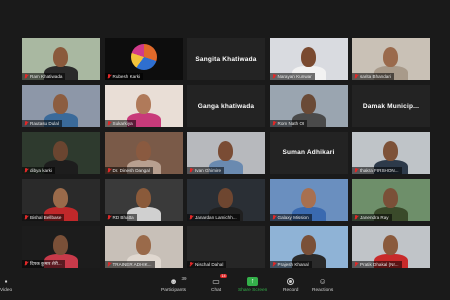 Image resolution: width=450 pixels, height=300 pixels. Describe the element at coordinates (209, 264) in the screenshot. I see `participant-name: Nischal Dahal` at that location.